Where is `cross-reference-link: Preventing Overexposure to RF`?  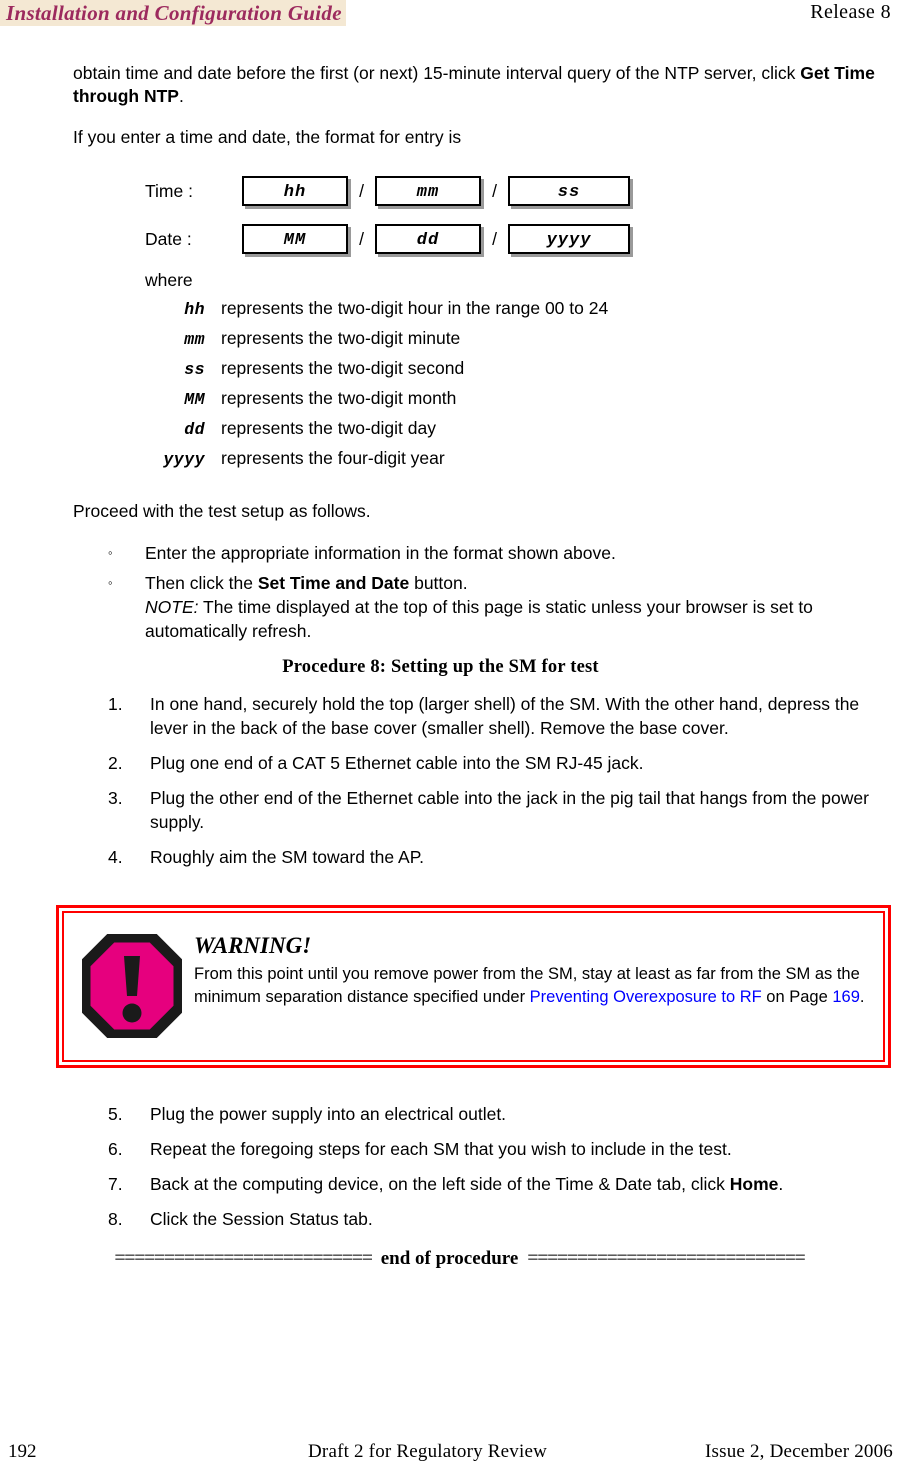 cross-reference-link: Preventing Overexposure to RF is located at coordinates (646, 997).